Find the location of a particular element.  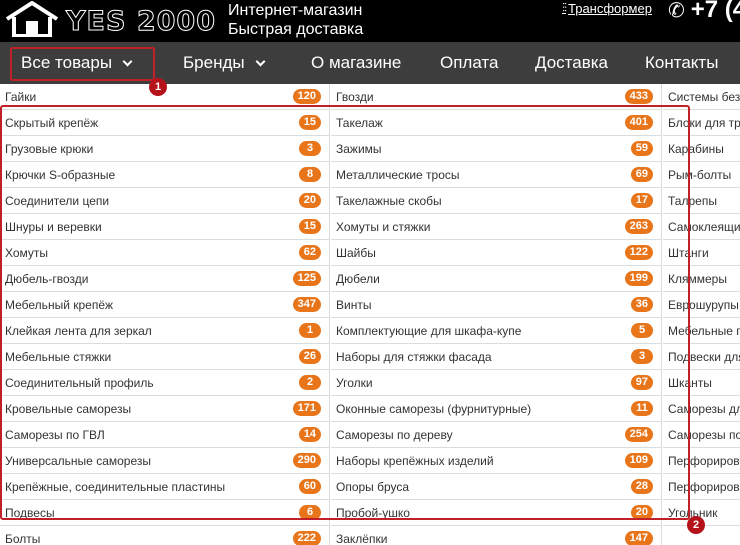

phone-number: ✆ +7 (4 is located at coordinates (704, 12).